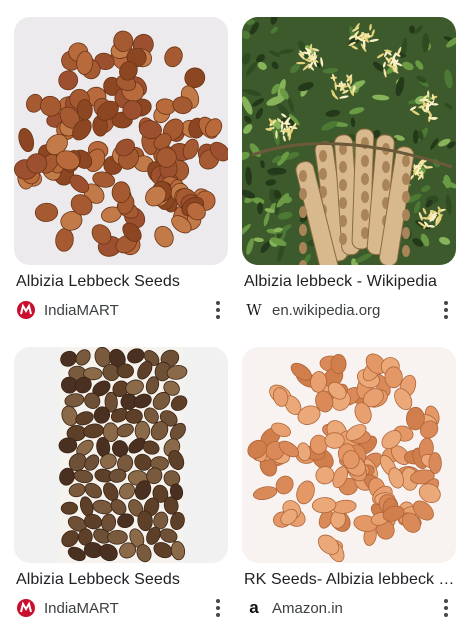 The image size is (474, 638). What do you see at coordinates (350, 580) in the screenshot?
I see `result-title: RK Seeds- Albizia lebbeck Tree Seeds` at bounding box center [350, 580].